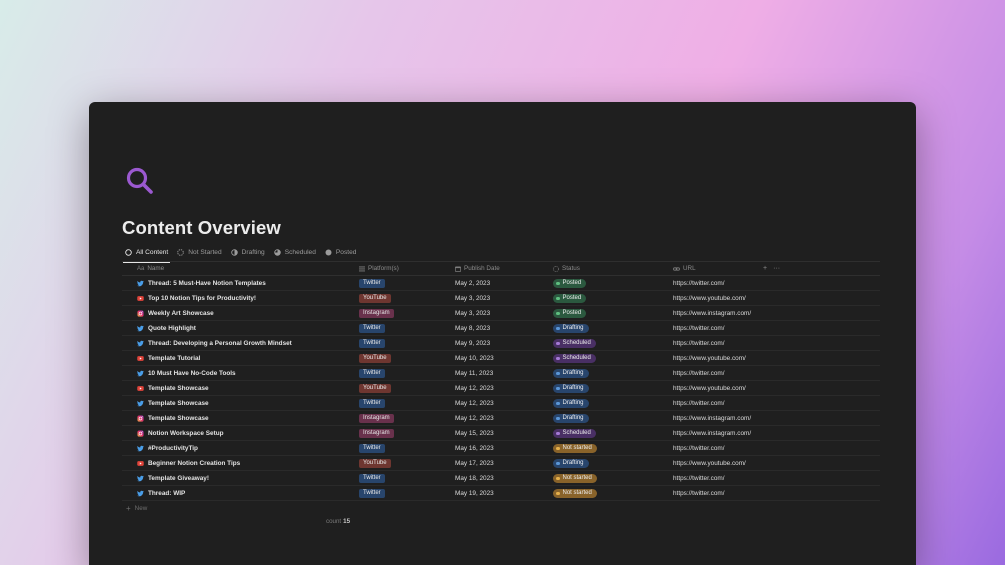 The width and height of the screenshot is (1005, 565). Describe the element at coordinates (566, 268) in the screenshot. I see `column-header-status: Status` at that location.